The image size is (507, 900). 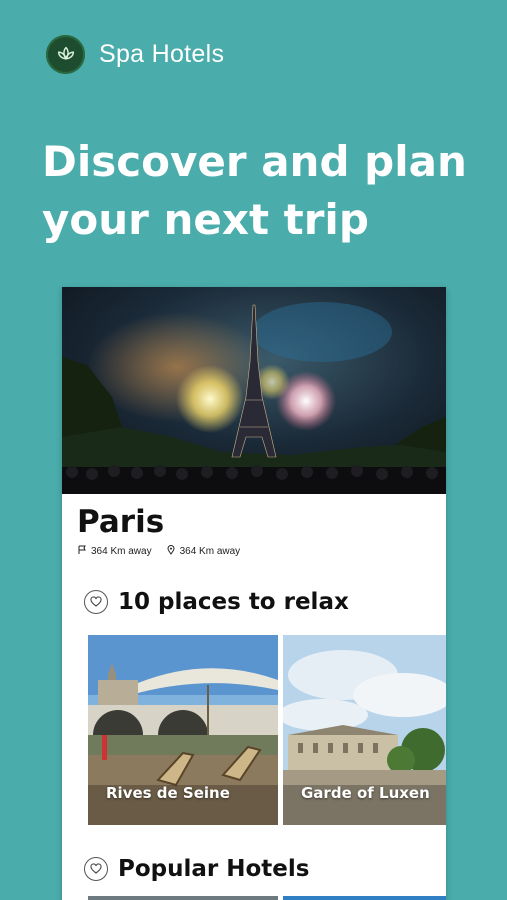 I want to click on headline-line-2: your next trip, so click(x=205, y=219).